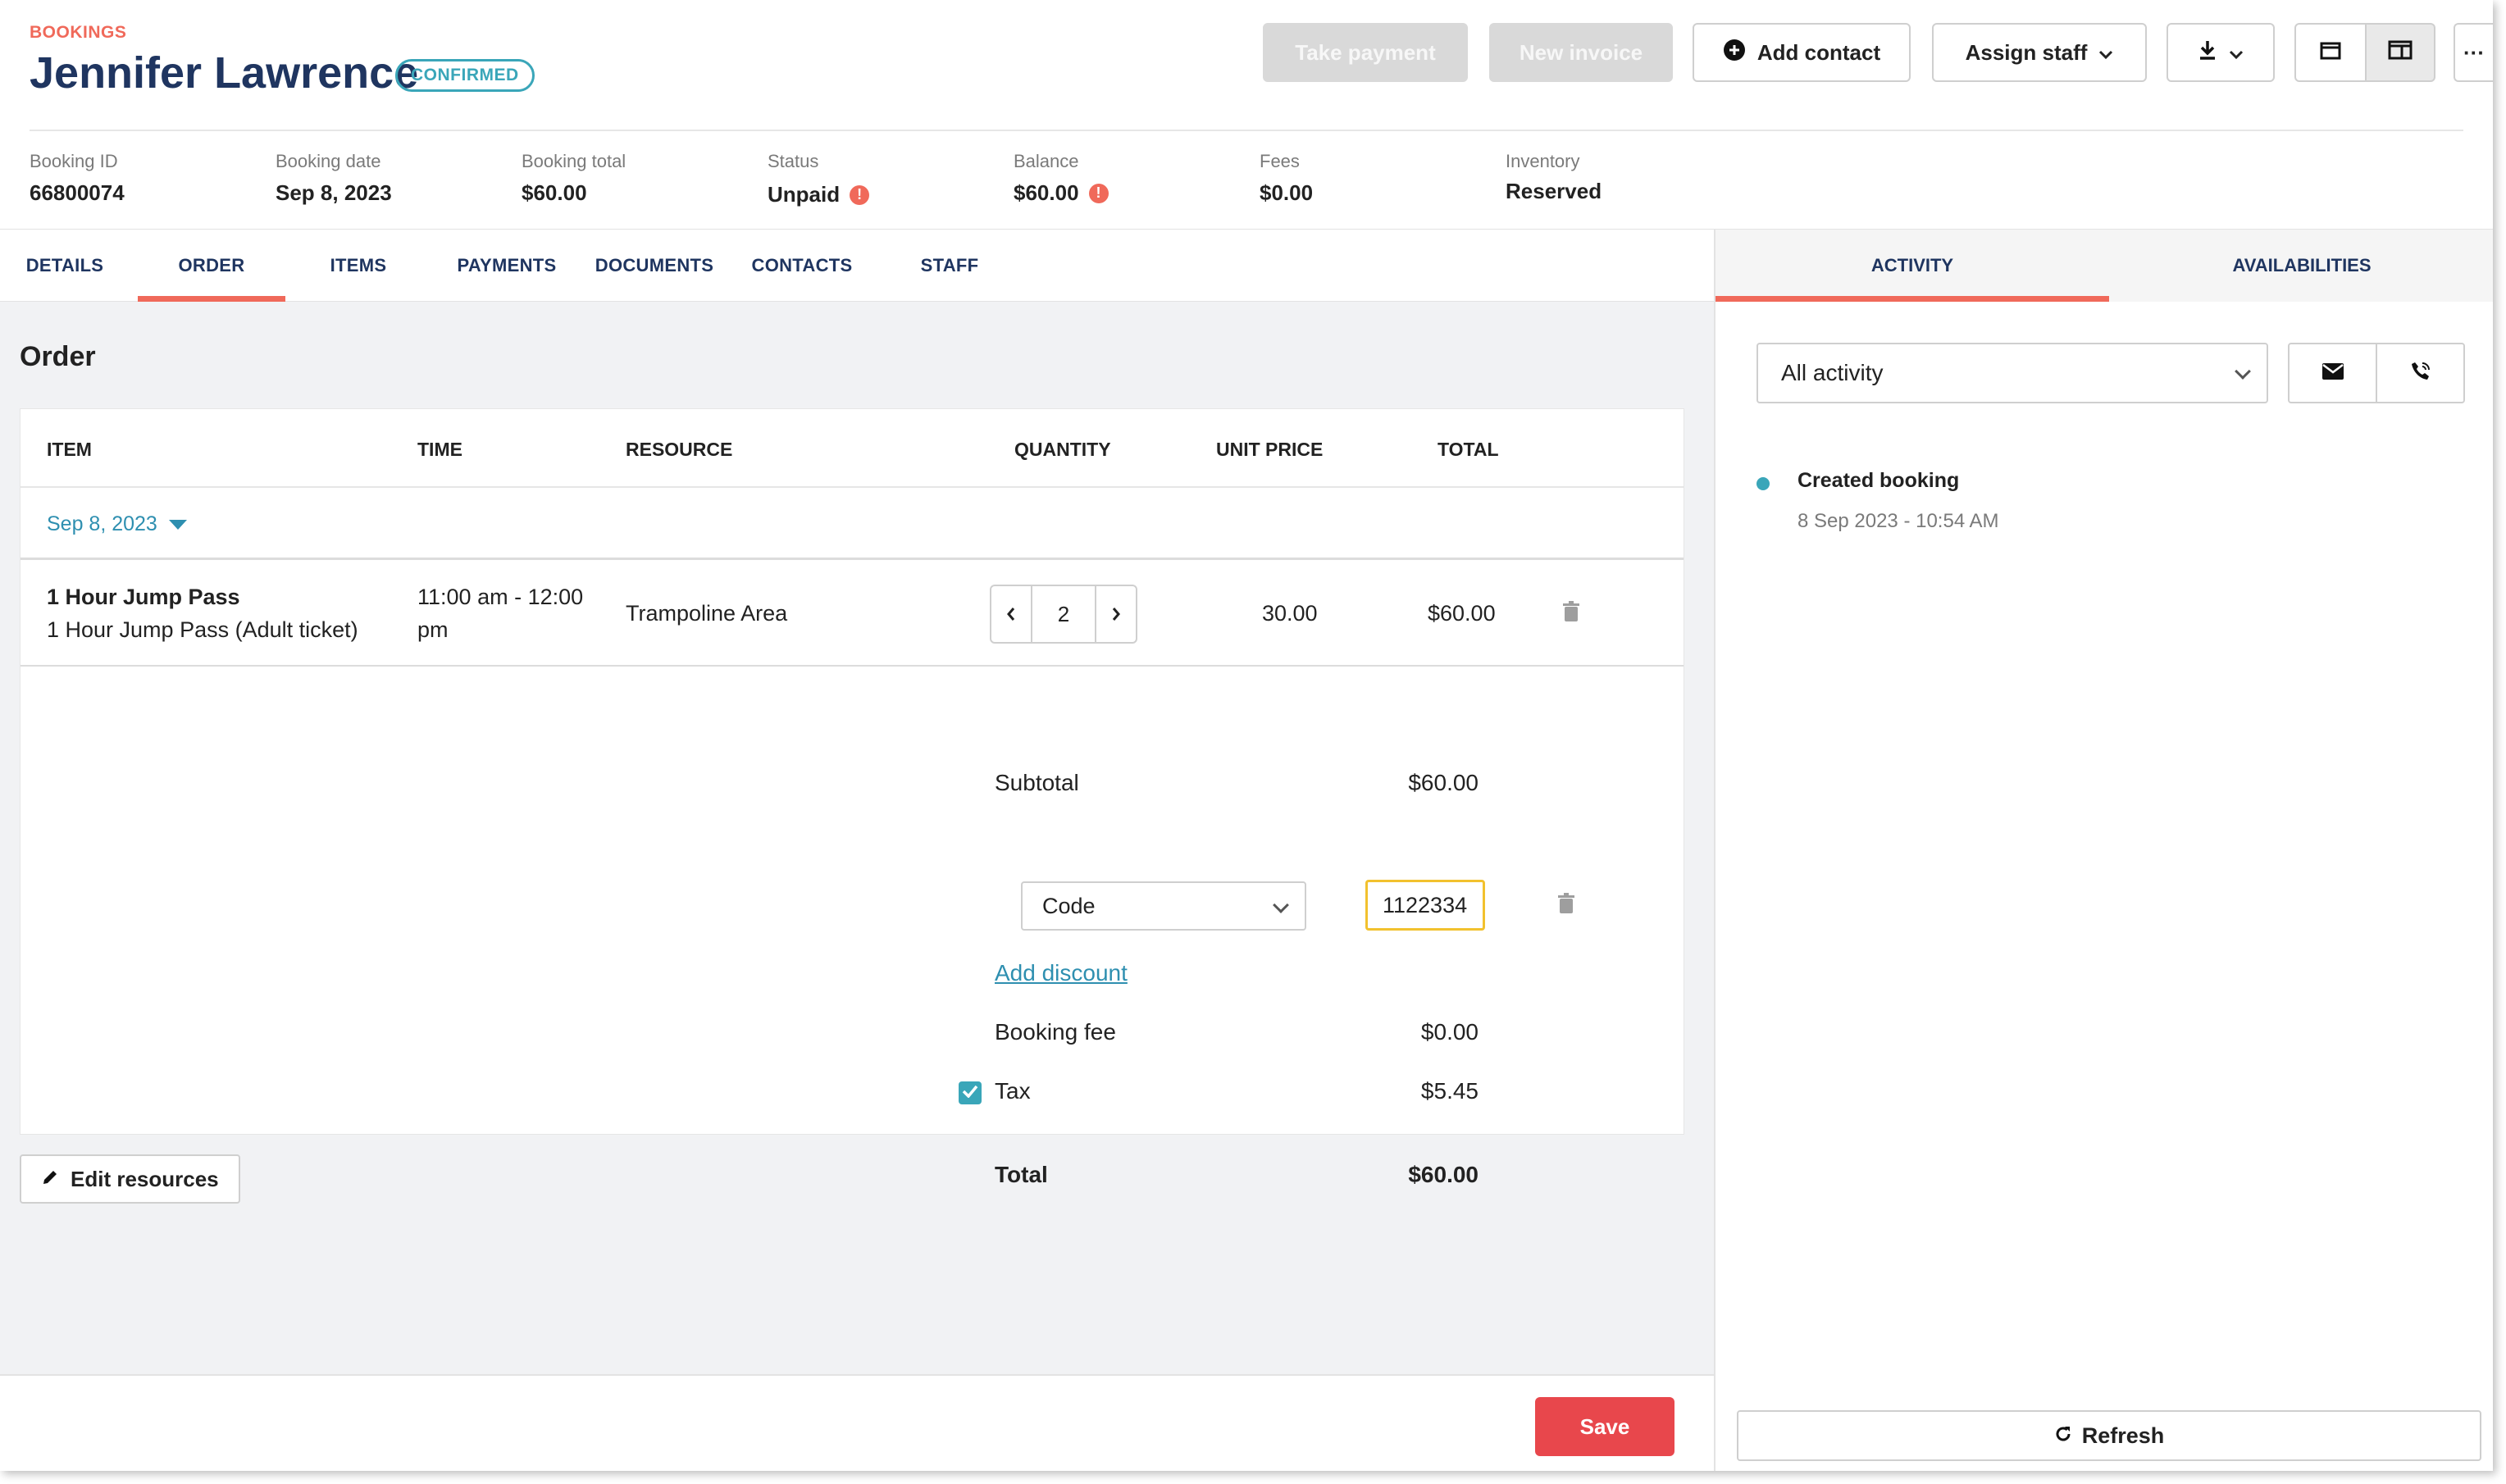 This screenshot has height=1484, width=2506. Describe the element at coordinates (707, 613) in the screenshot. I see `item-resource: Trampoline Area` at that location.